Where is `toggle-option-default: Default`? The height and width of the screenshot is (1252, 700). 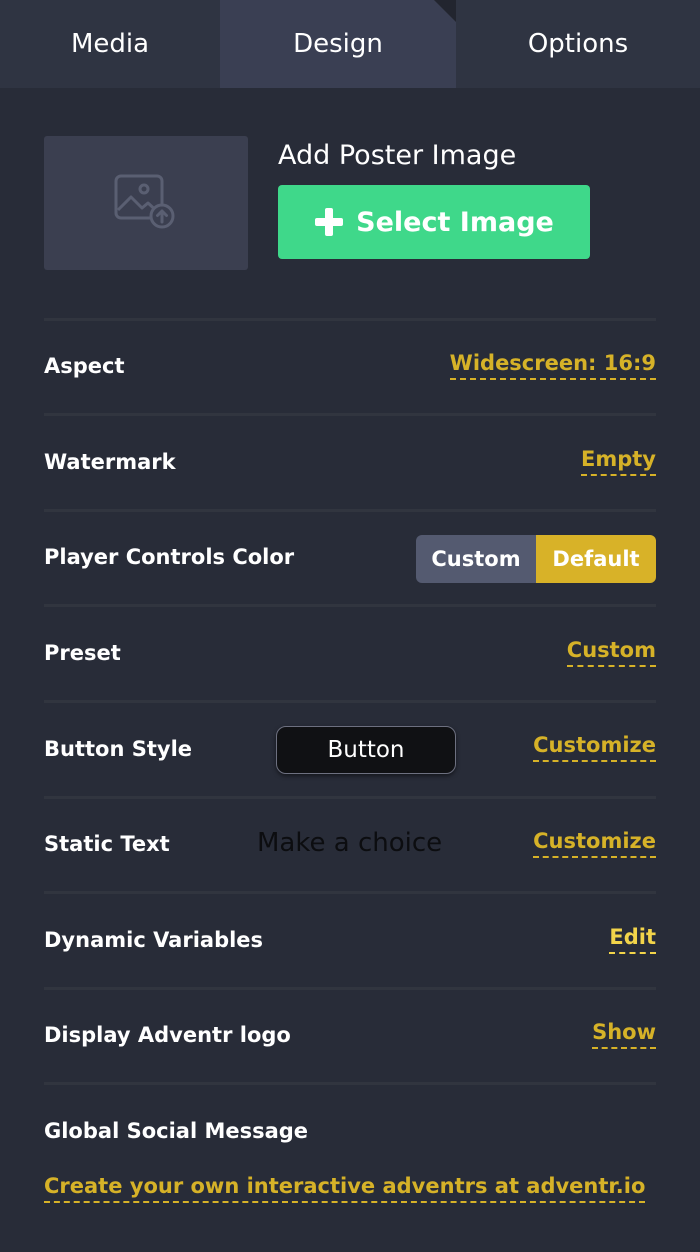 toggle-option-default: Default is located at coordinates (596, 559).